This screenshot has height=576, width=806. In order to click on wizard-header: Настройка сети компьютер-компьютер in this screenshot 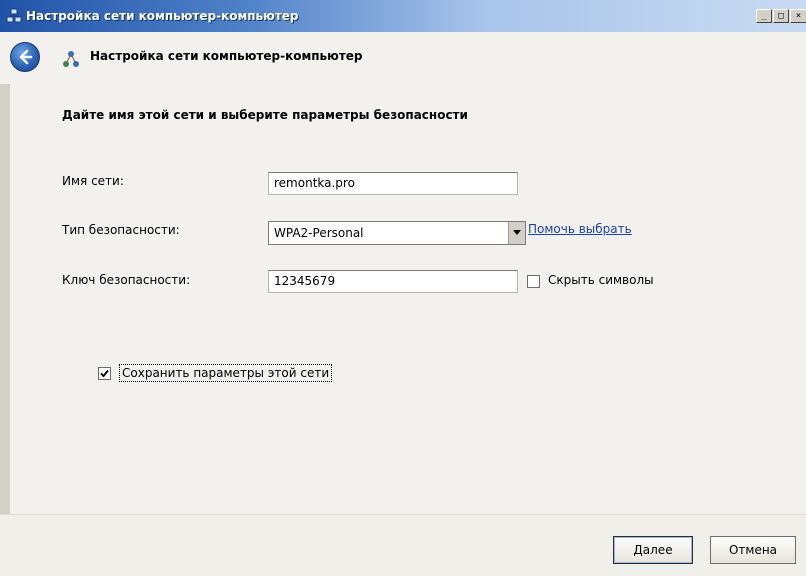, I will do `click(403, 58)`.